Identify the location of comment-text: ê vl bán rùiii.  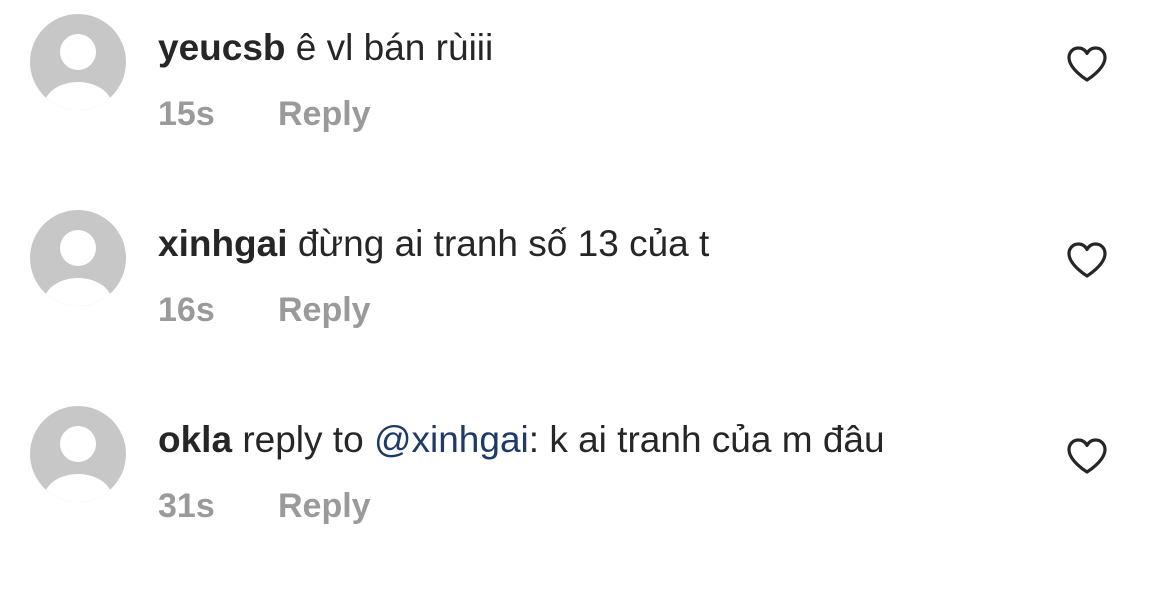
(394, 47).